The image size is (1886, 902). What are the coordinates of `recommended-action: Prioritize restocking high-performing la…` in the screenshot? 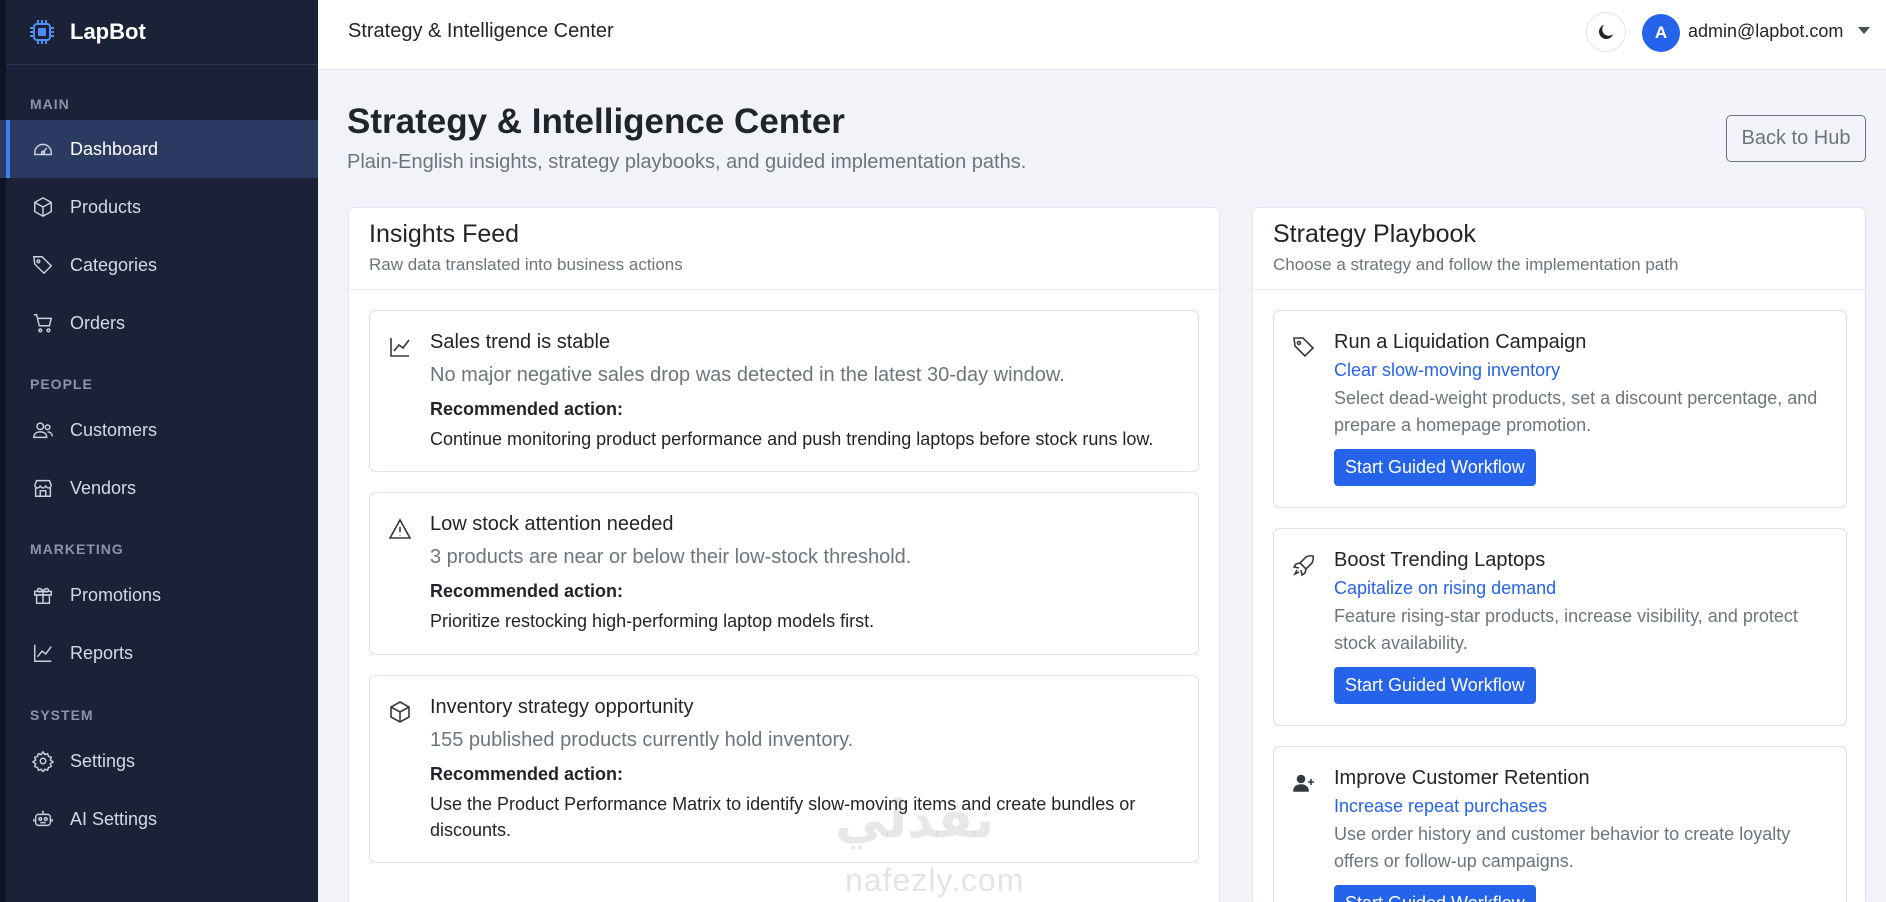 It's located at (652, 621).